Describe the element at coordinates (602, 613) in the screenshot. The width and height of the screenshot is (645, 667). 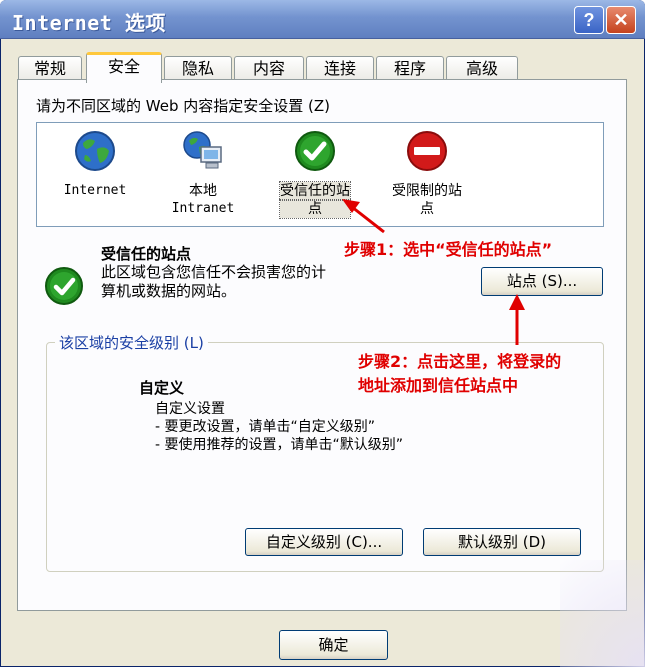
I see `corner-watermark-fade` at that location.